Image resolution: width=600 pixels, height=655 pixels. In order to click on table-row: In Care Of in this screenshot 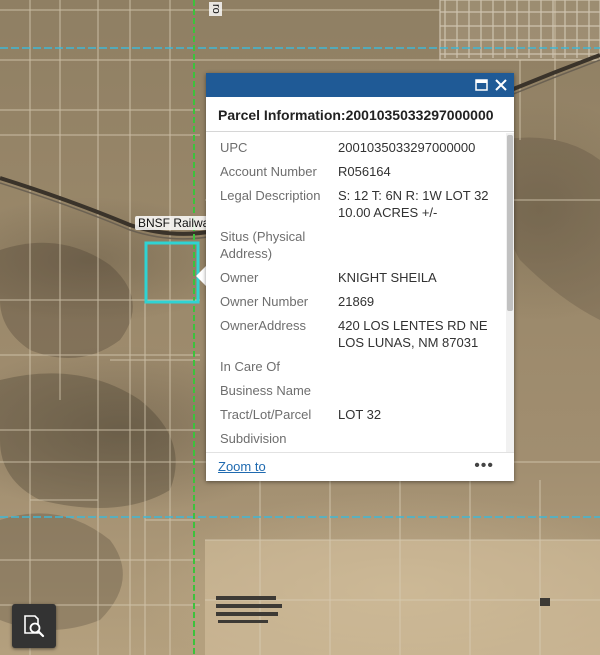, I will do `click(361, 370)`.